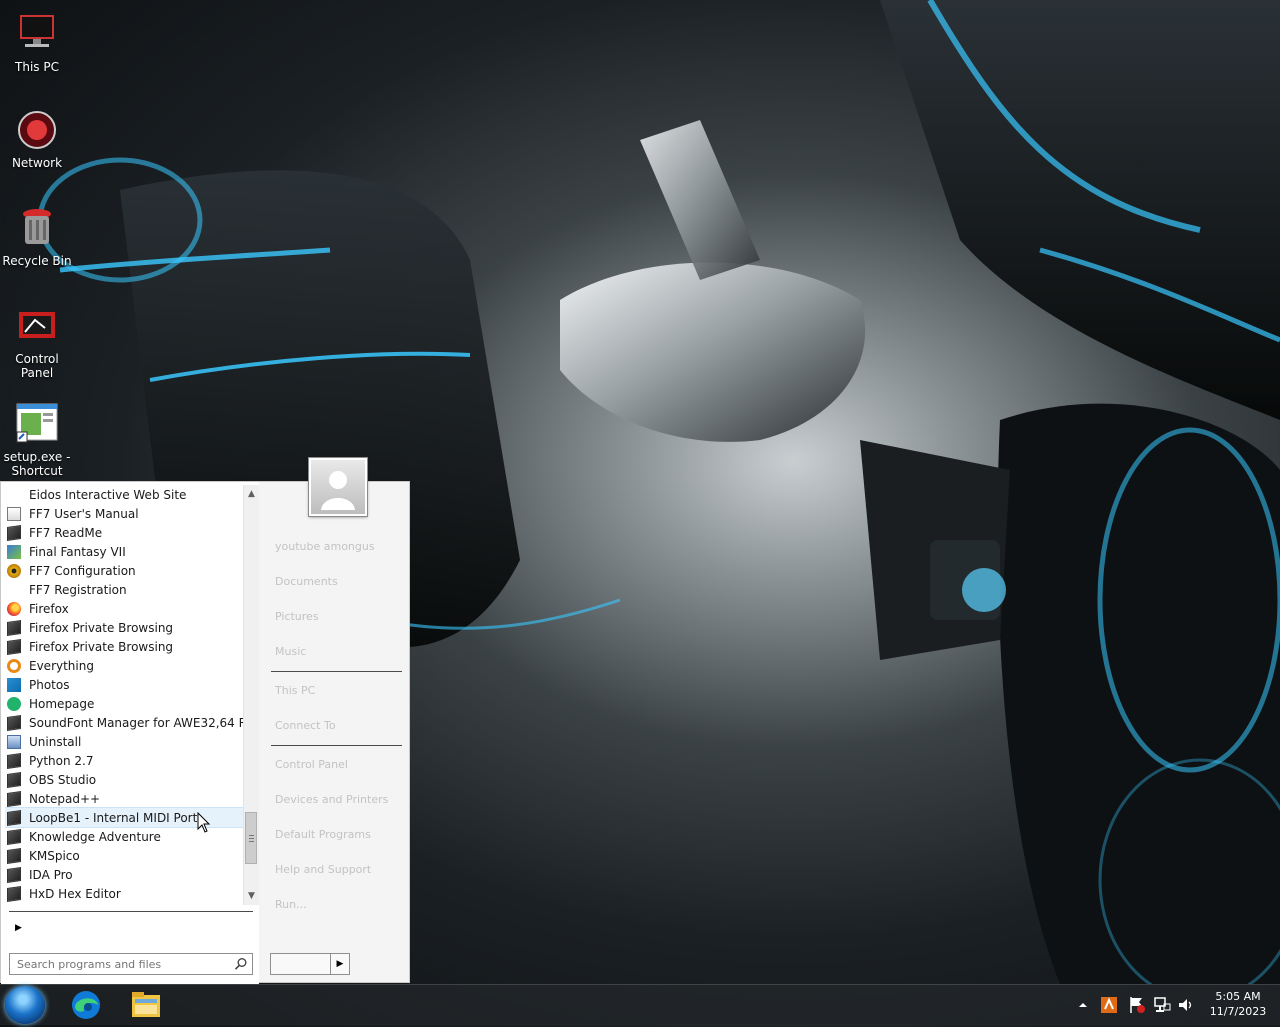 The width and height of the screenshot is (1280, 1027). I want to click on desktop-icon-this-pc: This PC, so click(37, 43).